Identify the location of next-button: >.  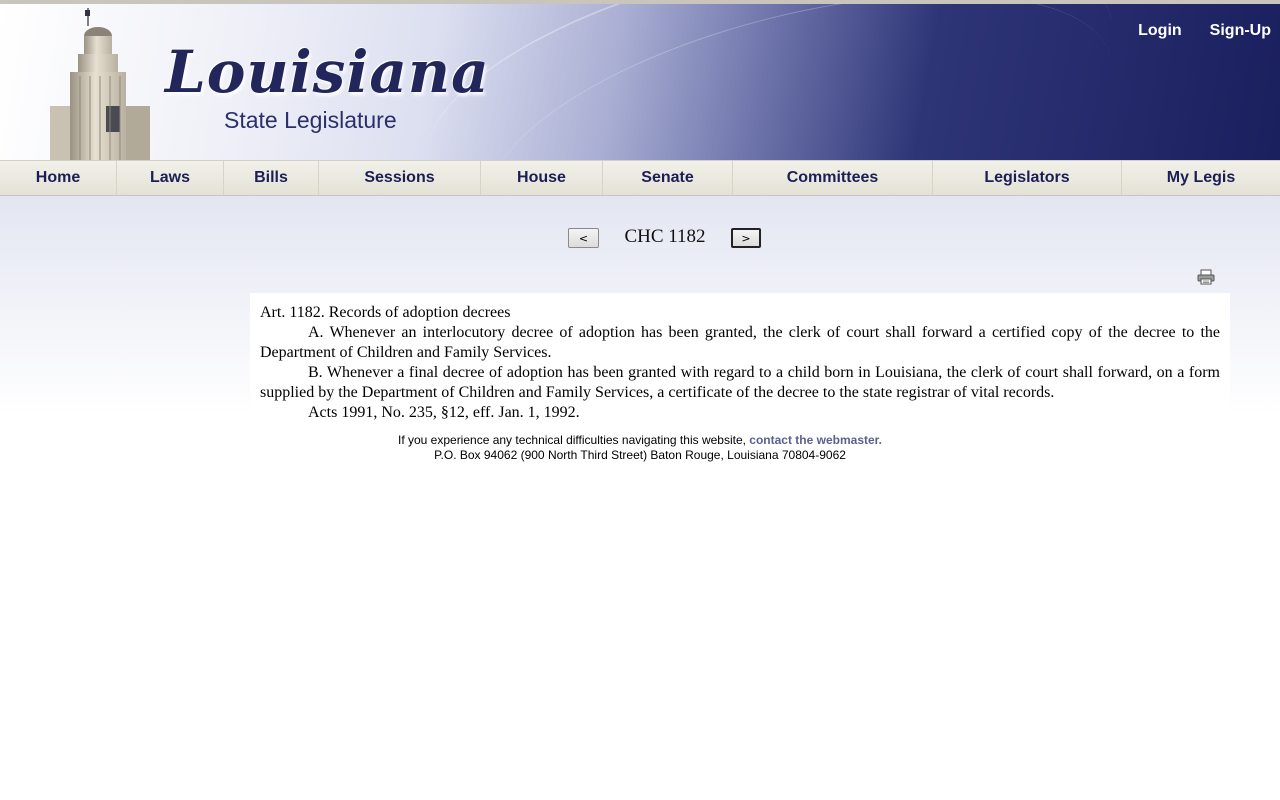
(746, 238).